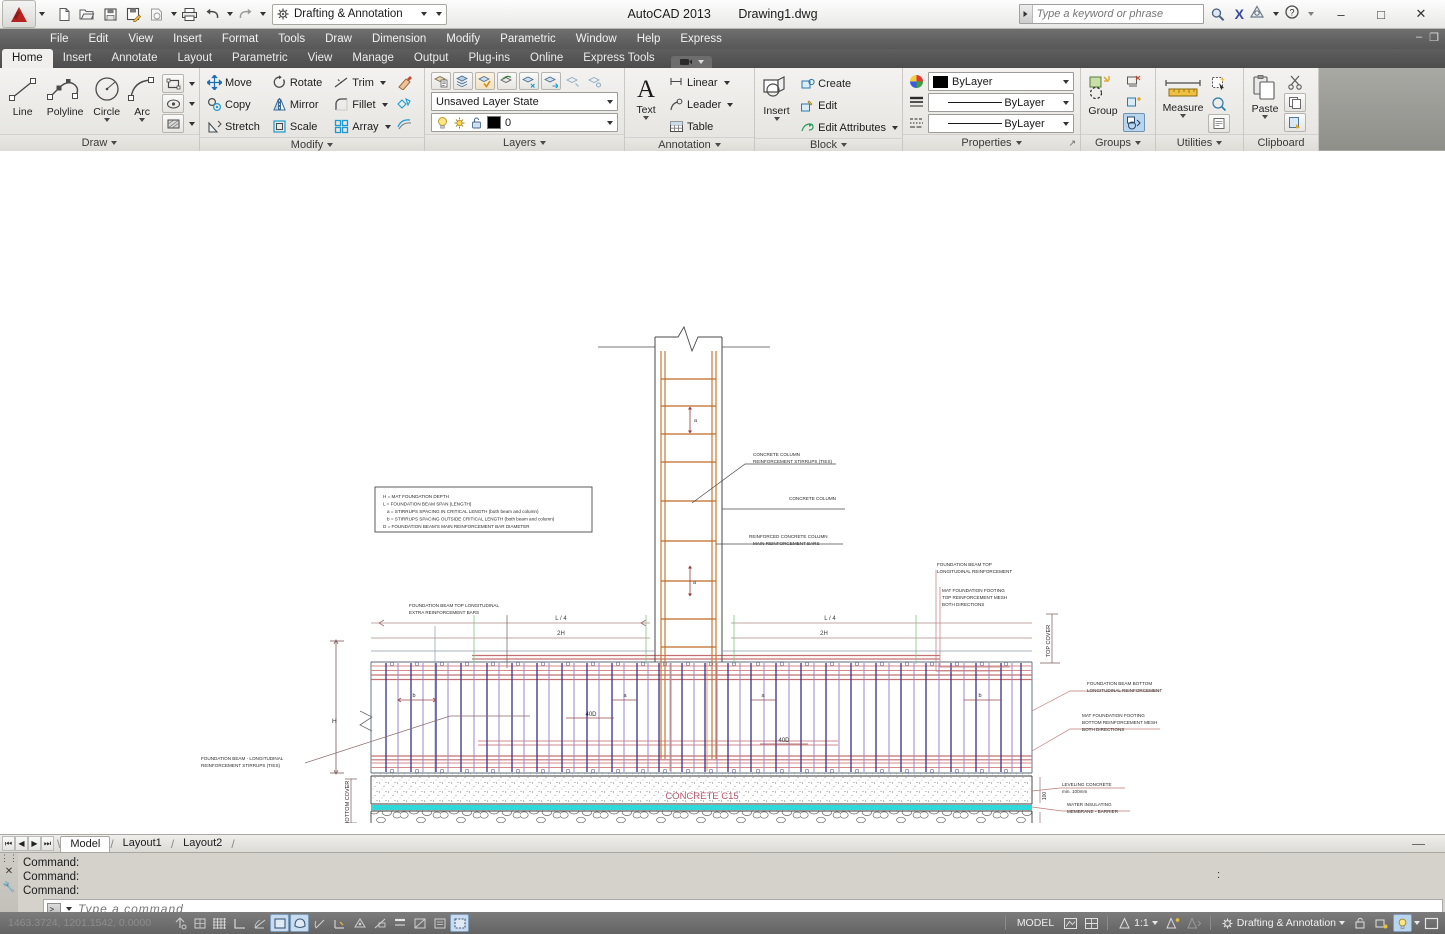 This screenshot has width=1445, height=934. Describe the element at coordinates (47, 843) in the screenshot. I see `last-layout-button: ⏭` at that location.